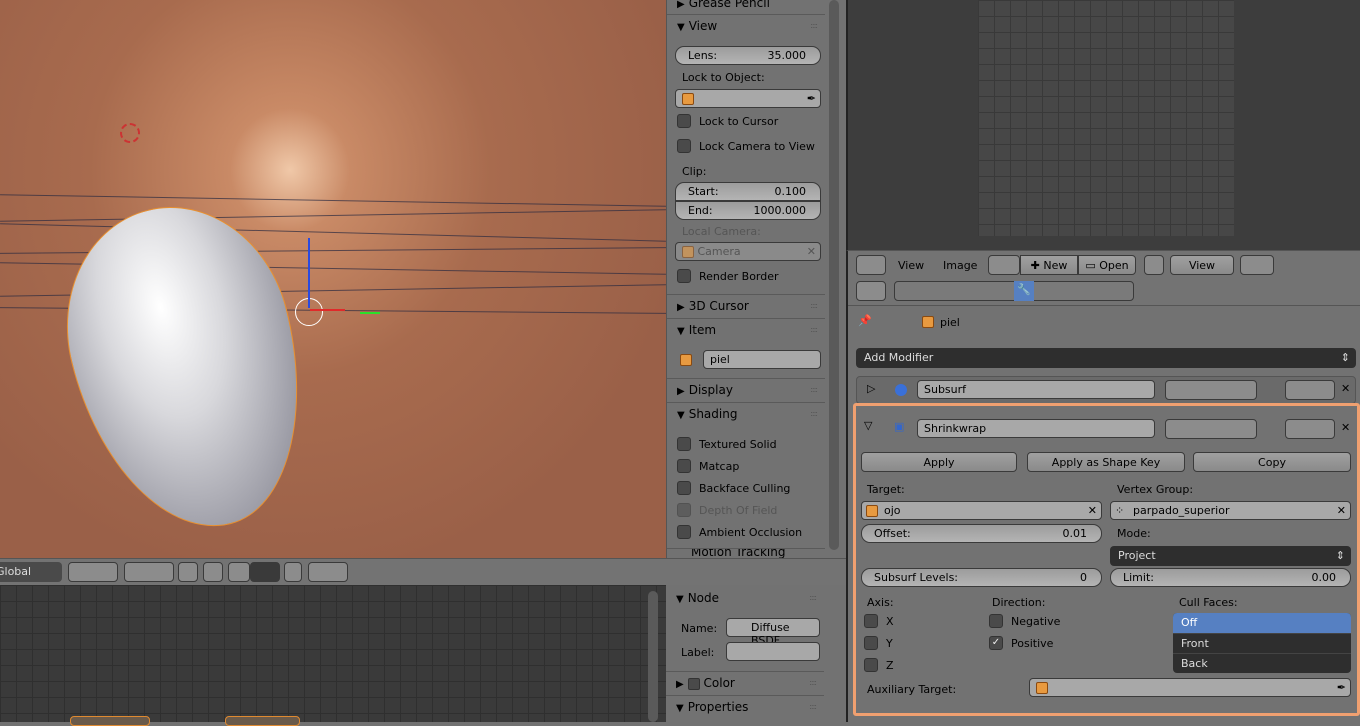  Describe the element at coordinates (1230, 556) in the screenshot. I see `mode-dropdown: Project ⇕` at that location.